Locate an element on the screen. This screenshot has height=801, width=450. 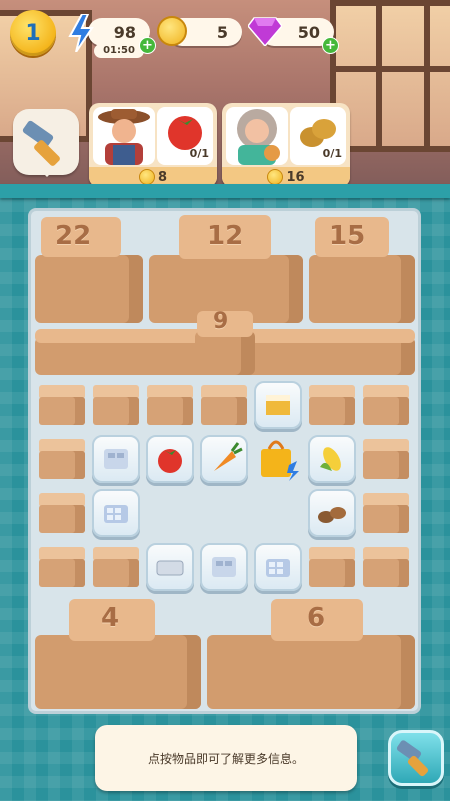
farmer-avatar is located at coordinates (124, 136).